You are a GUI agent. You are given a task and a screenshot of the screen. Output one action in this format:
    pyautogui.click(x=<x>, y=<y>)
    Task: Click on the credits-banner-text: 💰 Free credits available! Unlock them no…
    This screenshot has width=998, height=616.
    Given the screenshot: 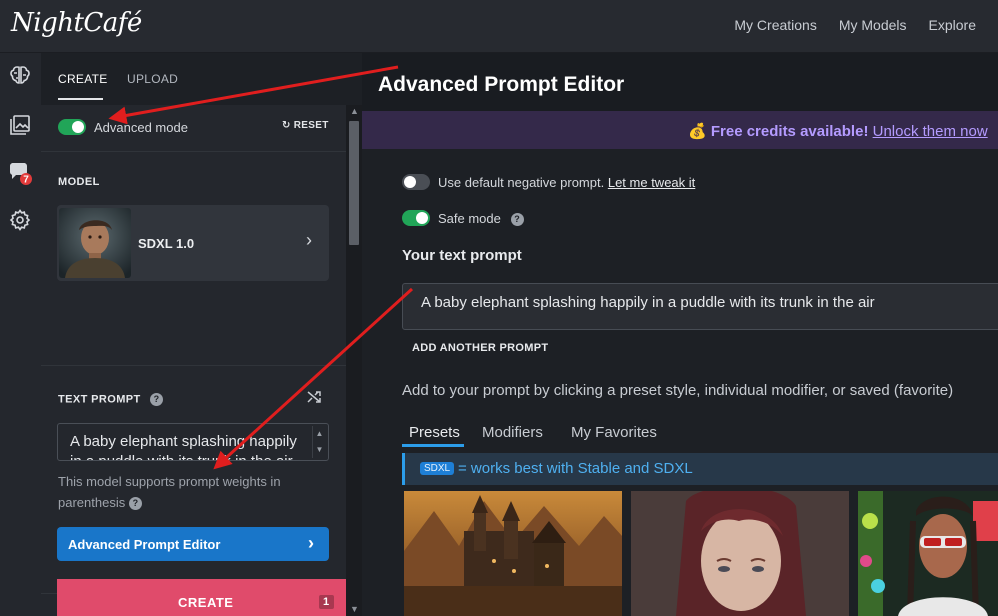 What is the action you would take?
    pyautogui.click(x=838, y=131)
    